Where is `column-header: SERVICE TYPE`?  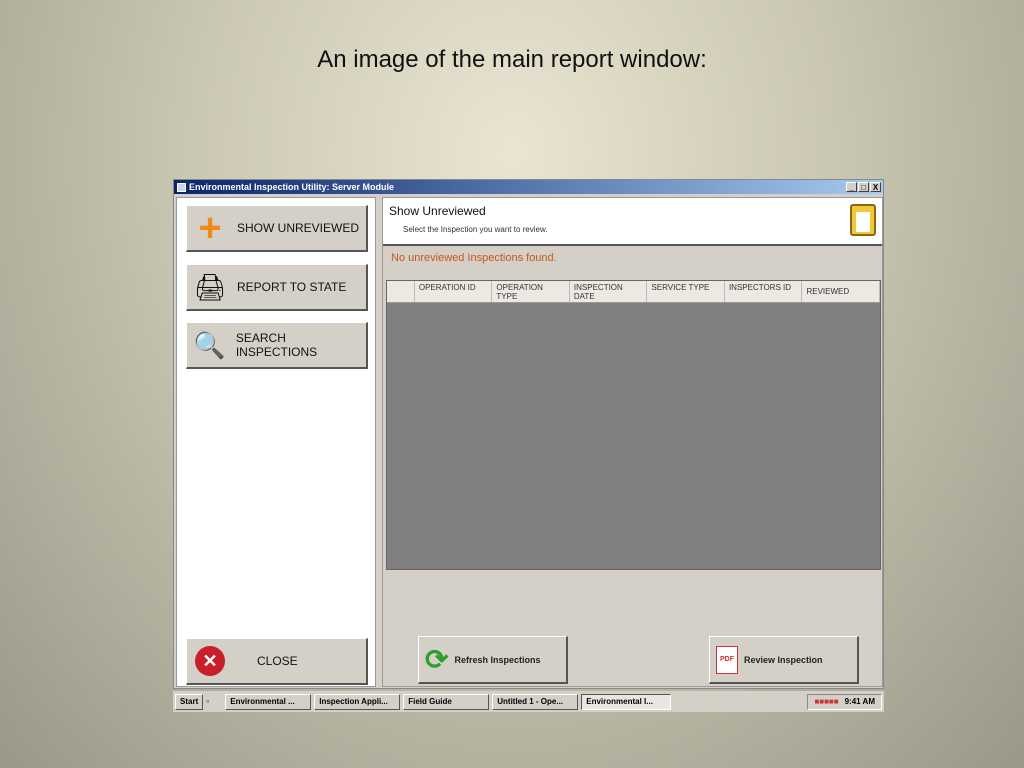 column-header: SERVICE TYPE is located at coordinates (686, 291).